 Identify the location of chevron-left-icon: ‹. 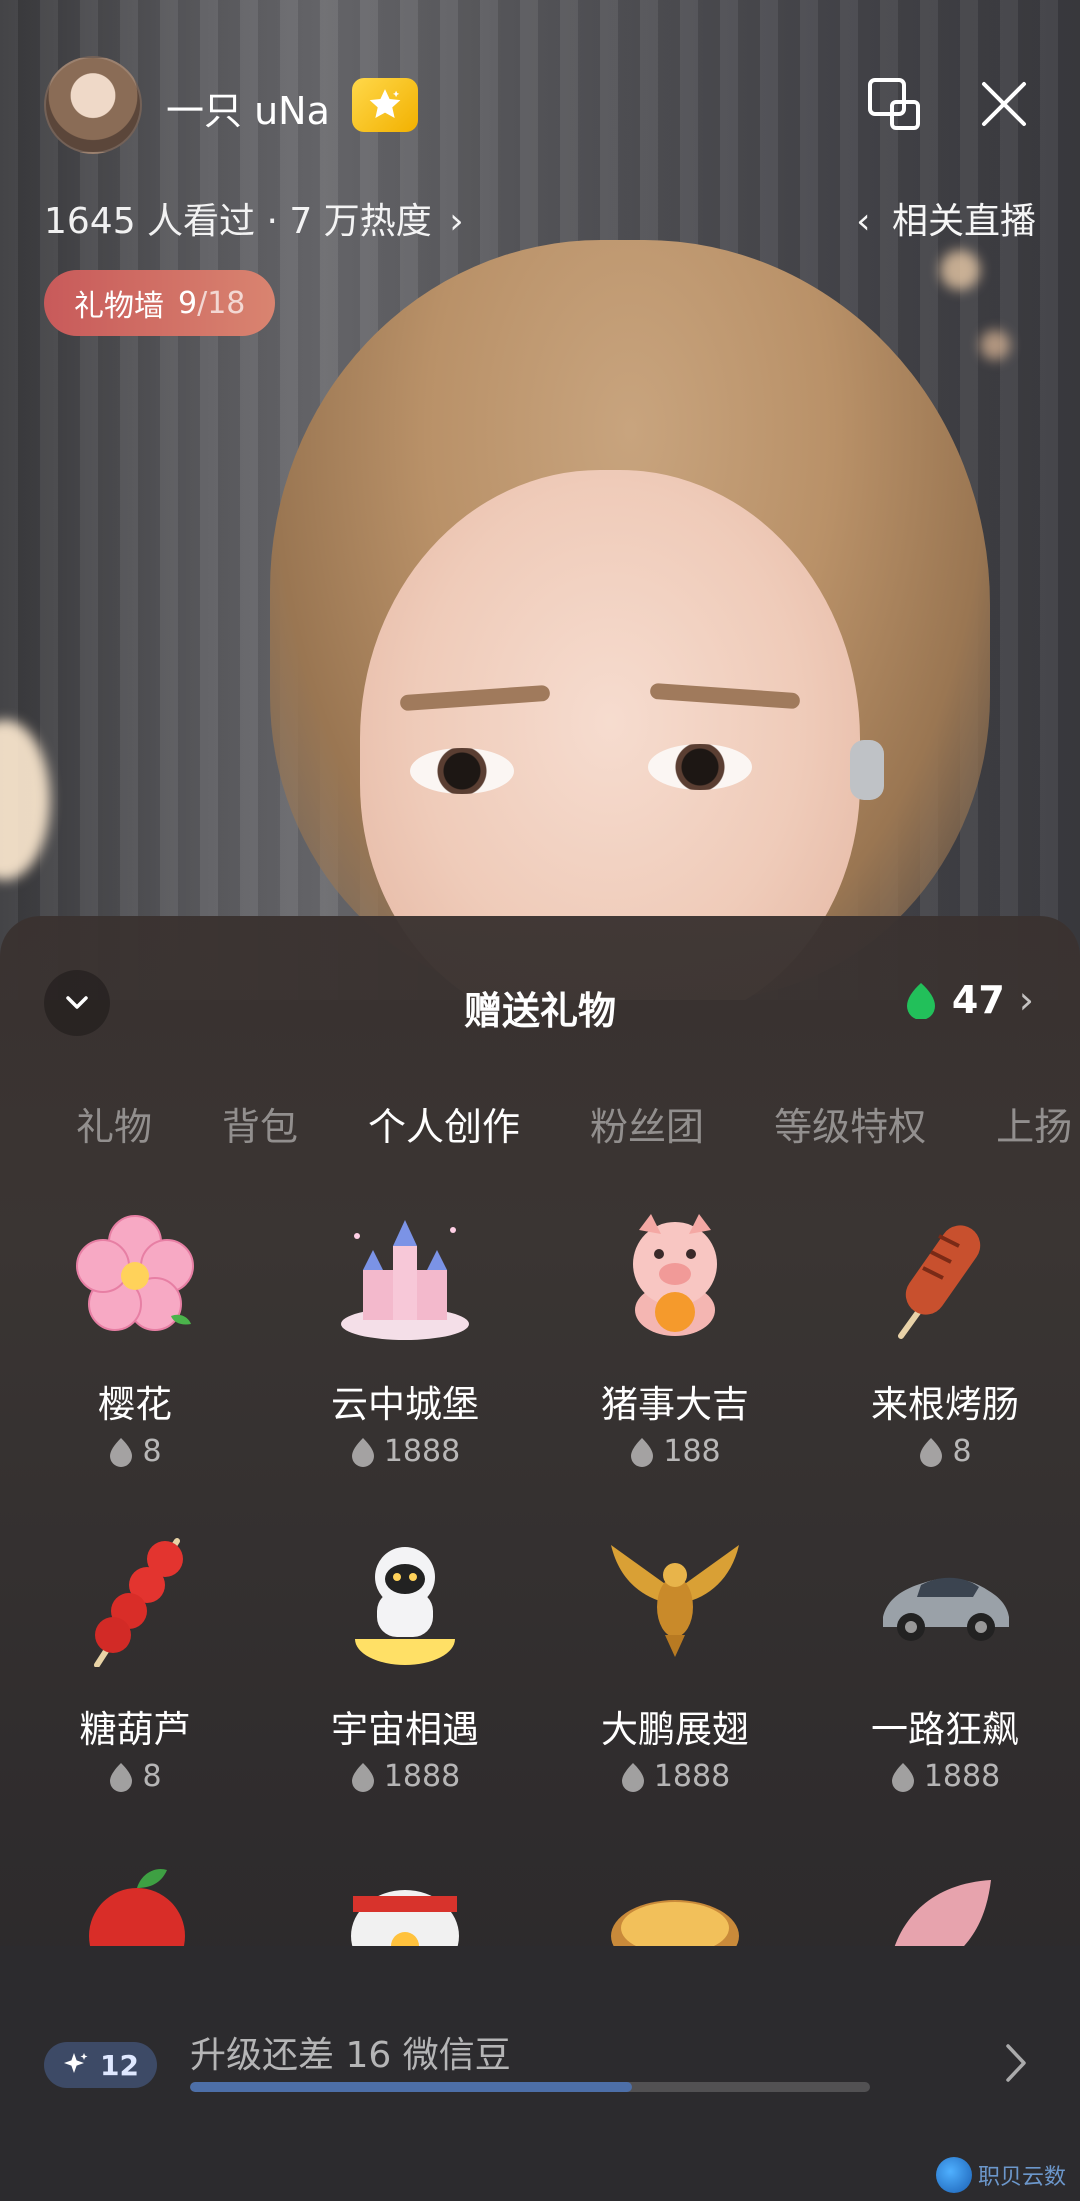
(863, 221).